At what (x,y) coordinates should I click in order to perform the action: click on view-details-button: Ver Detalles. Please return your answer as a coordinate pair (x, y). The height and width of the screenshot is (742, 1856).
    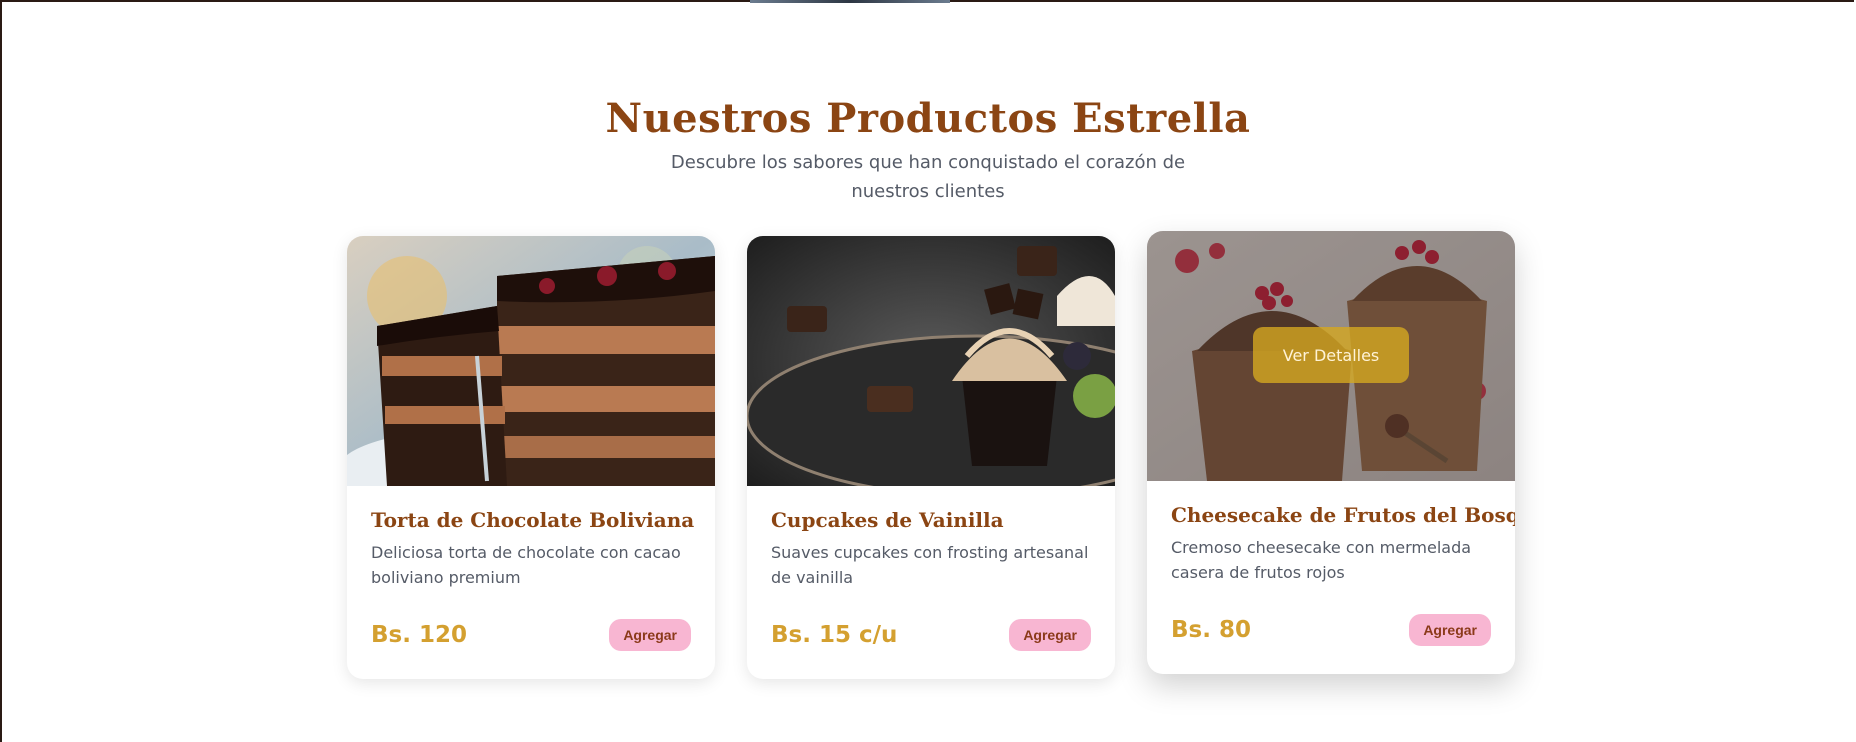
    Looking at the image, I should click on (1331, 355).